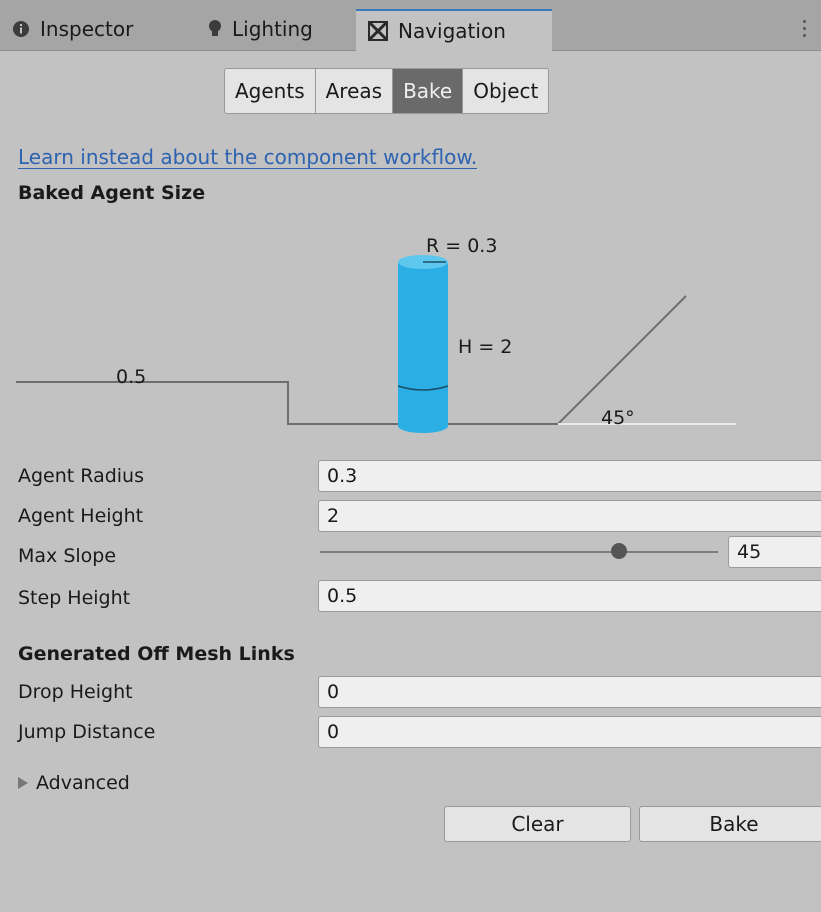 Image resolution: width=821 pixels, height=912 pixels. Describe the element at coordinates (131, 377) in the screenshot. I see `step-label: 0.5` at that location.